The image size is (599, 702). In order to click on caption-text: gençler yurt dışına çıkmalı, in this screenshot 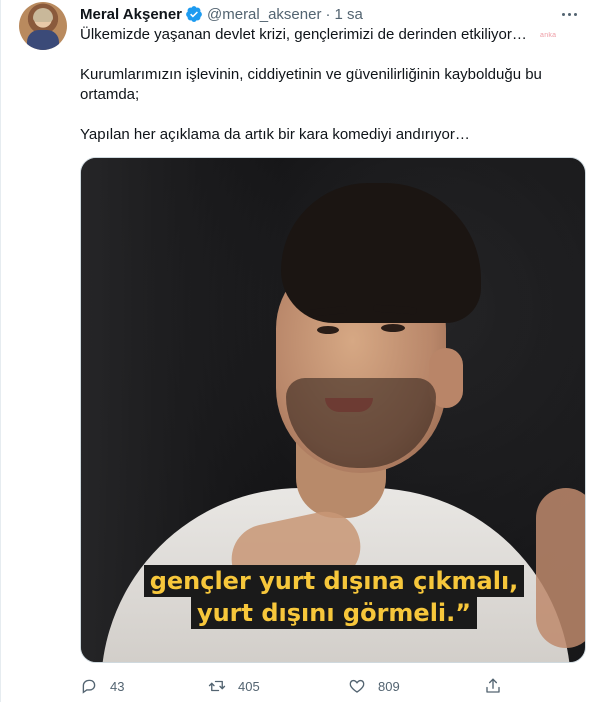, I will do `click(334, 581)`.